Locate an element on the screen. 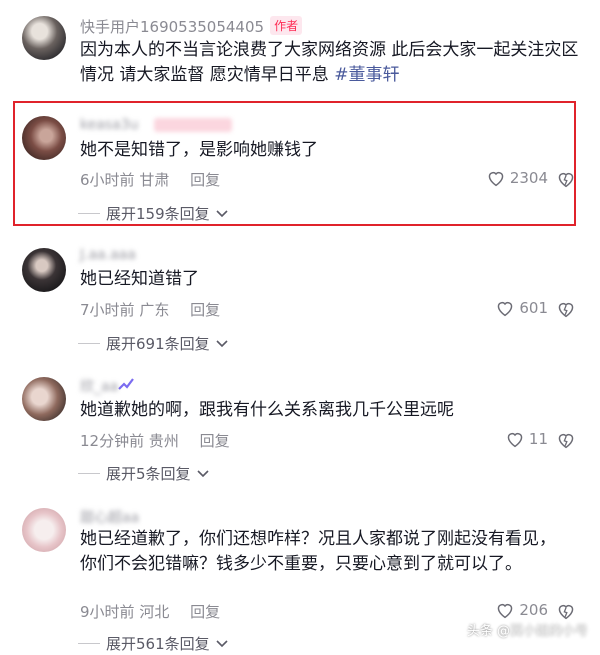 The height and width of the screenshot is (655, 600). username: 欣_aa is located at coordinates (99, 386).